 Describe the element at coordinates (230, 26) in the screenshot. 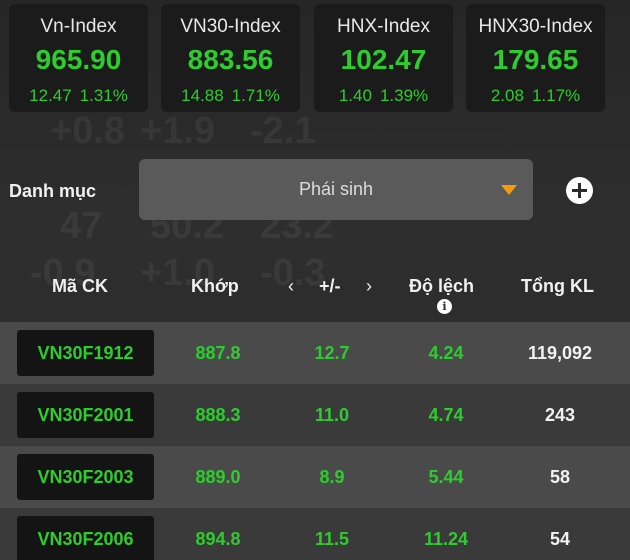

I see `index-name: VN30-Index` at that location.